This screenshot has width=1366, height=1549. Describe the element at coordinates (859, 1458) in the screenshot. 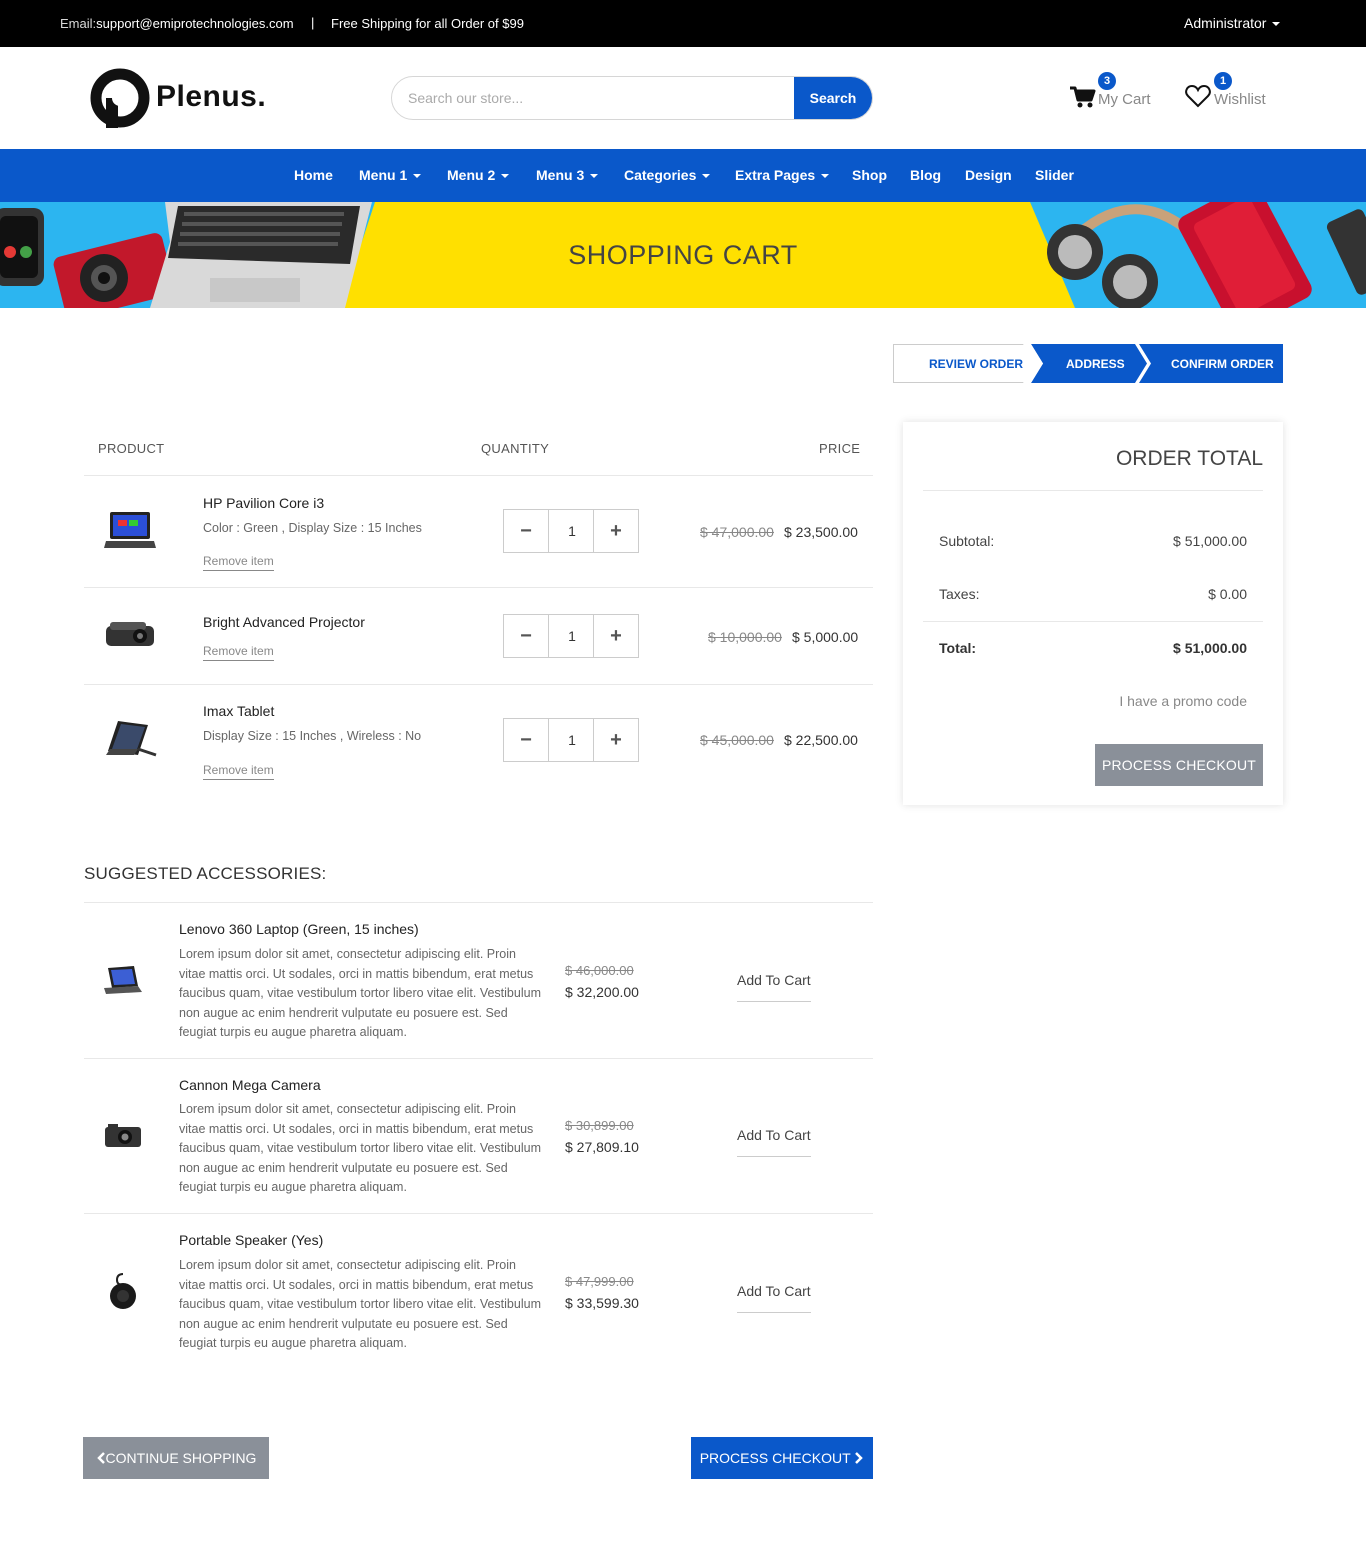

I see `chevron-right-icon` at that location.